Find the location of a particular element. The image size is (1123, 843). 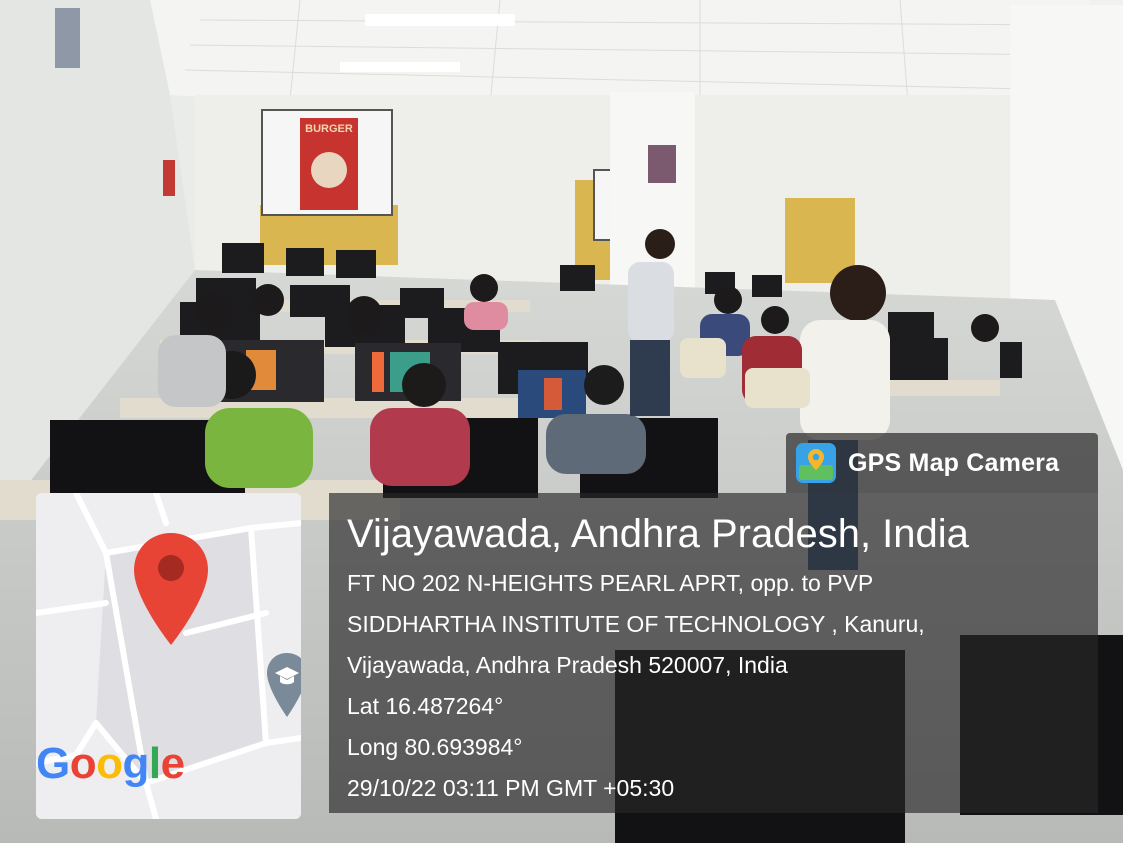

education-icon is located at coordinates (284, 685).